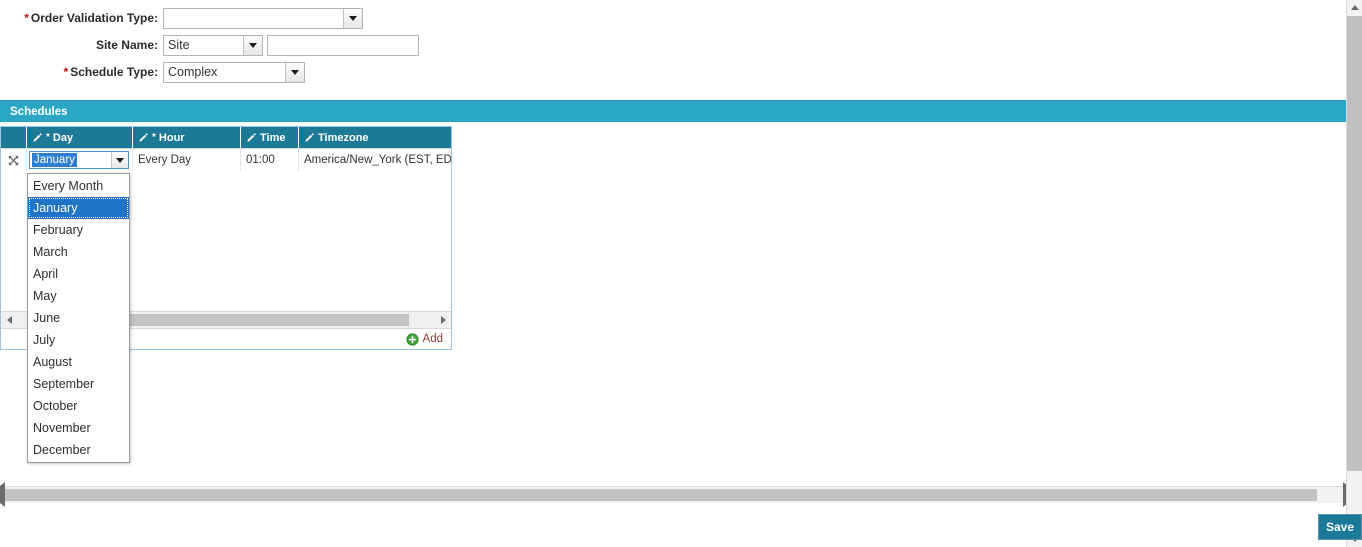 The width and height of the screenshot is (1362, 547). Describe the element at coordinates (661, 495) in the screenshot. I see `page-hscroll-thumb` at that location.